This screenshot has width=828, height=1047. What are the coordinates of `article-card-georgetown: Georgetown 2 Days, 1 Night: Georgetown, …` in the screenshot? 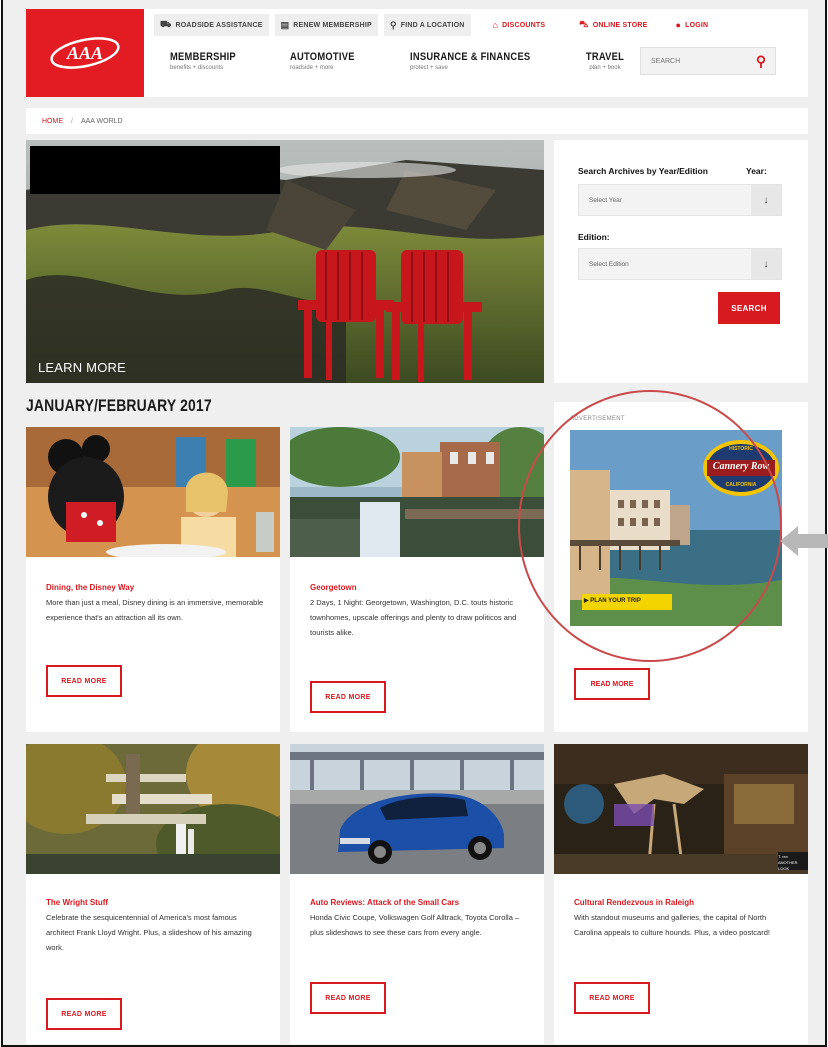 It's located at (417, 579).